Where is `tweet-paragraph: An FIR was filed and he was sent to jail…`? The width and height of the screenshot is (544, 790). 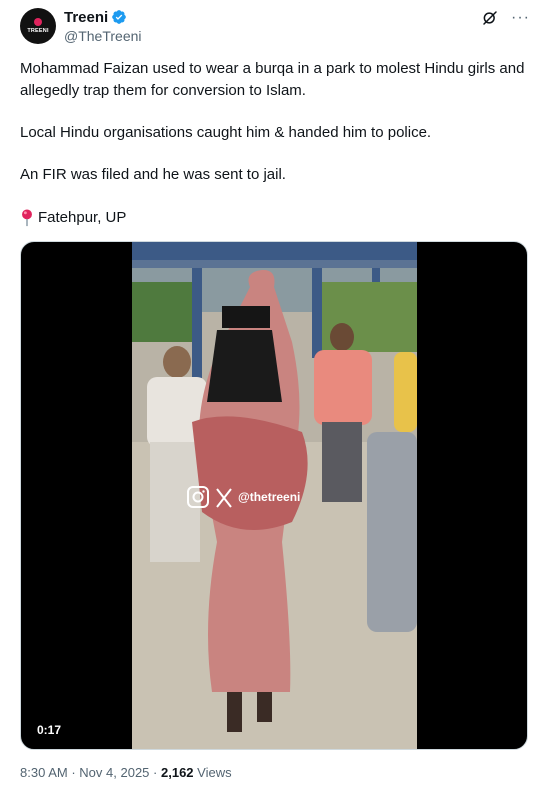 tweet-paragraph: An FIR was filed and he was sent to jail… is located at coordinates (153, 174).